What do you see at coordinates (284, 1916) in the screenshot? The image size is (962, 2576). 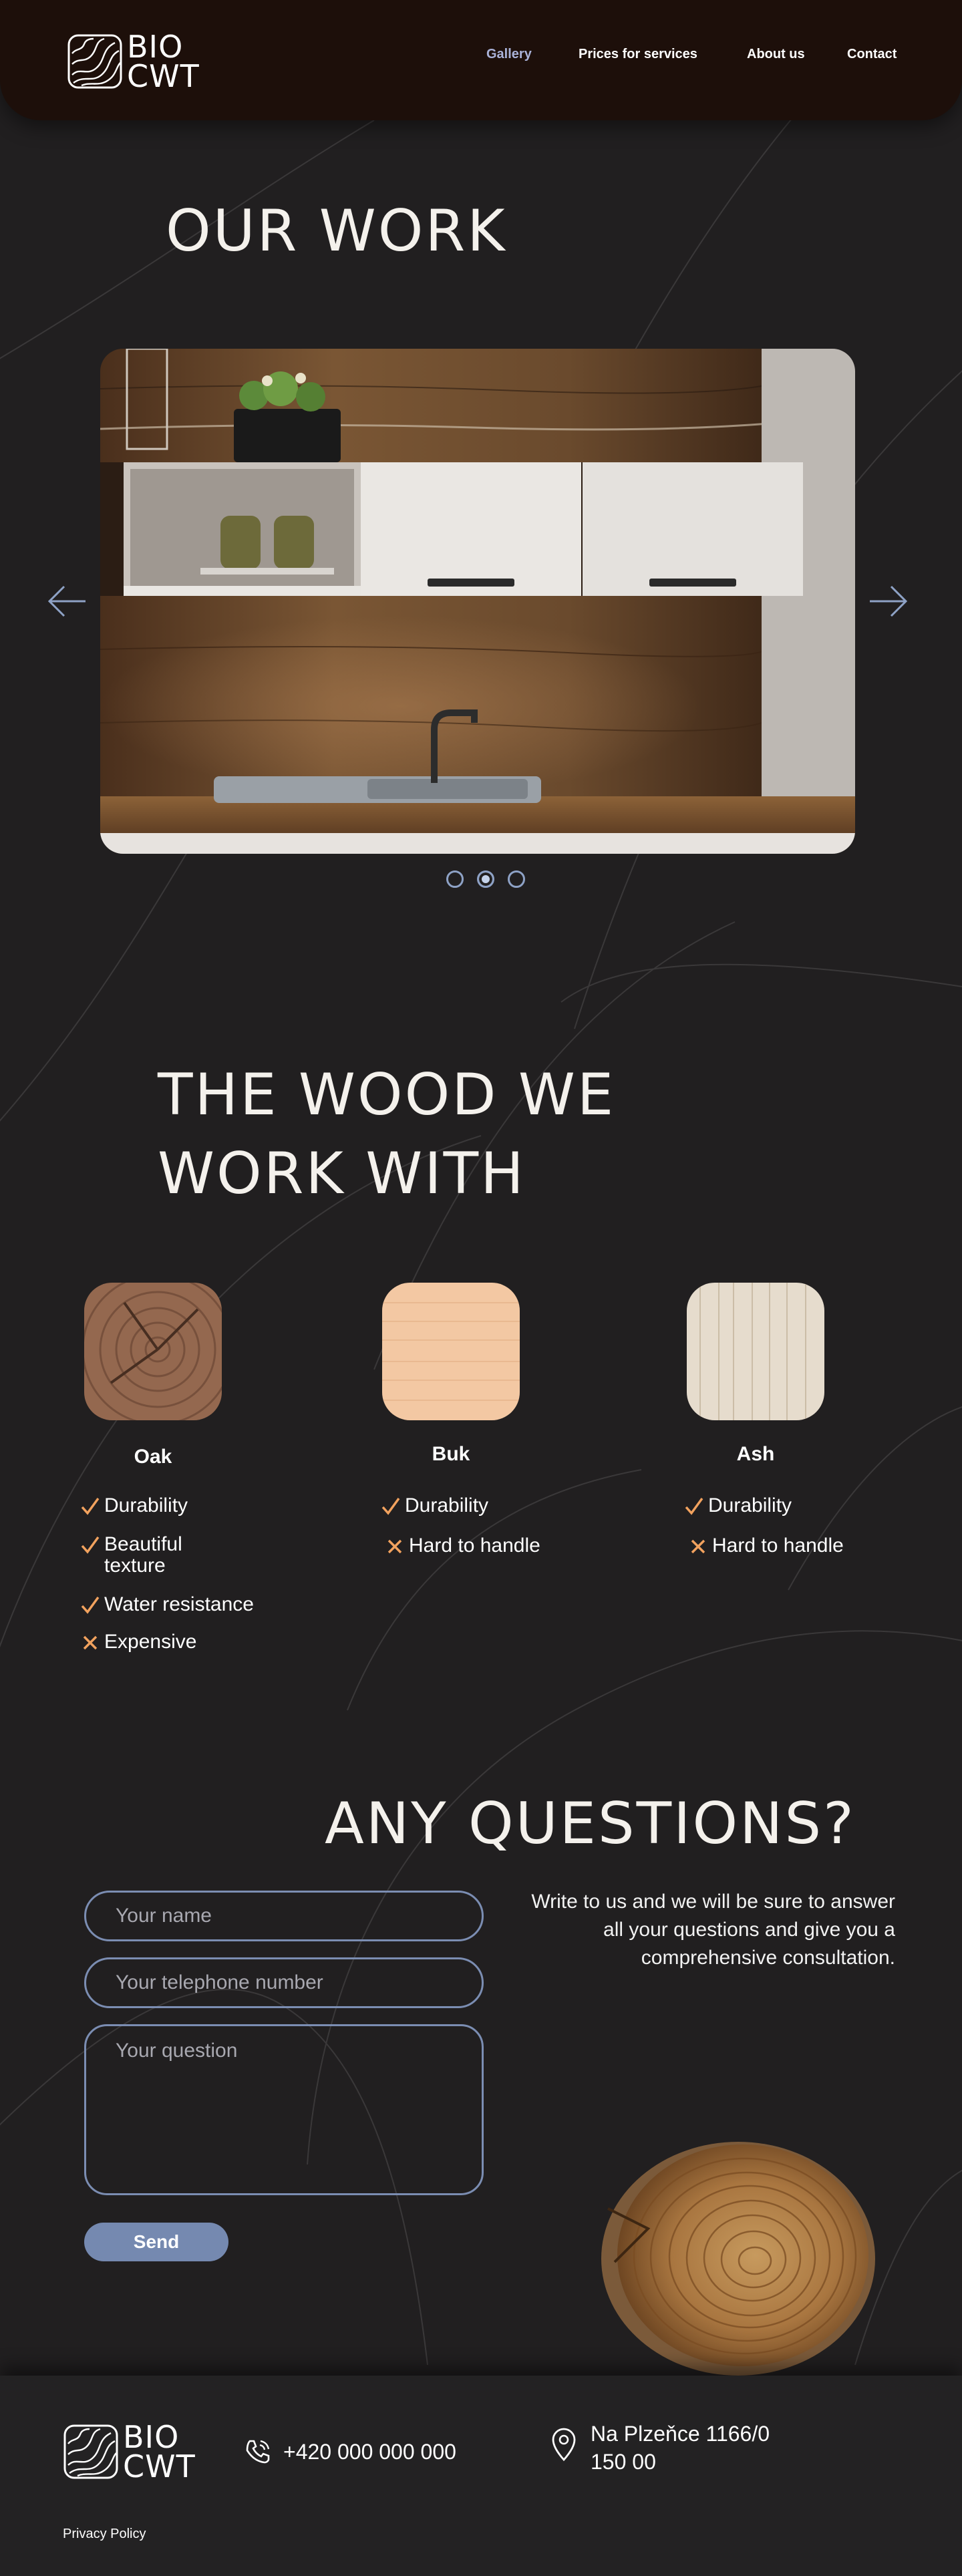 I see `name-input` at bounding box center [284, 1916].